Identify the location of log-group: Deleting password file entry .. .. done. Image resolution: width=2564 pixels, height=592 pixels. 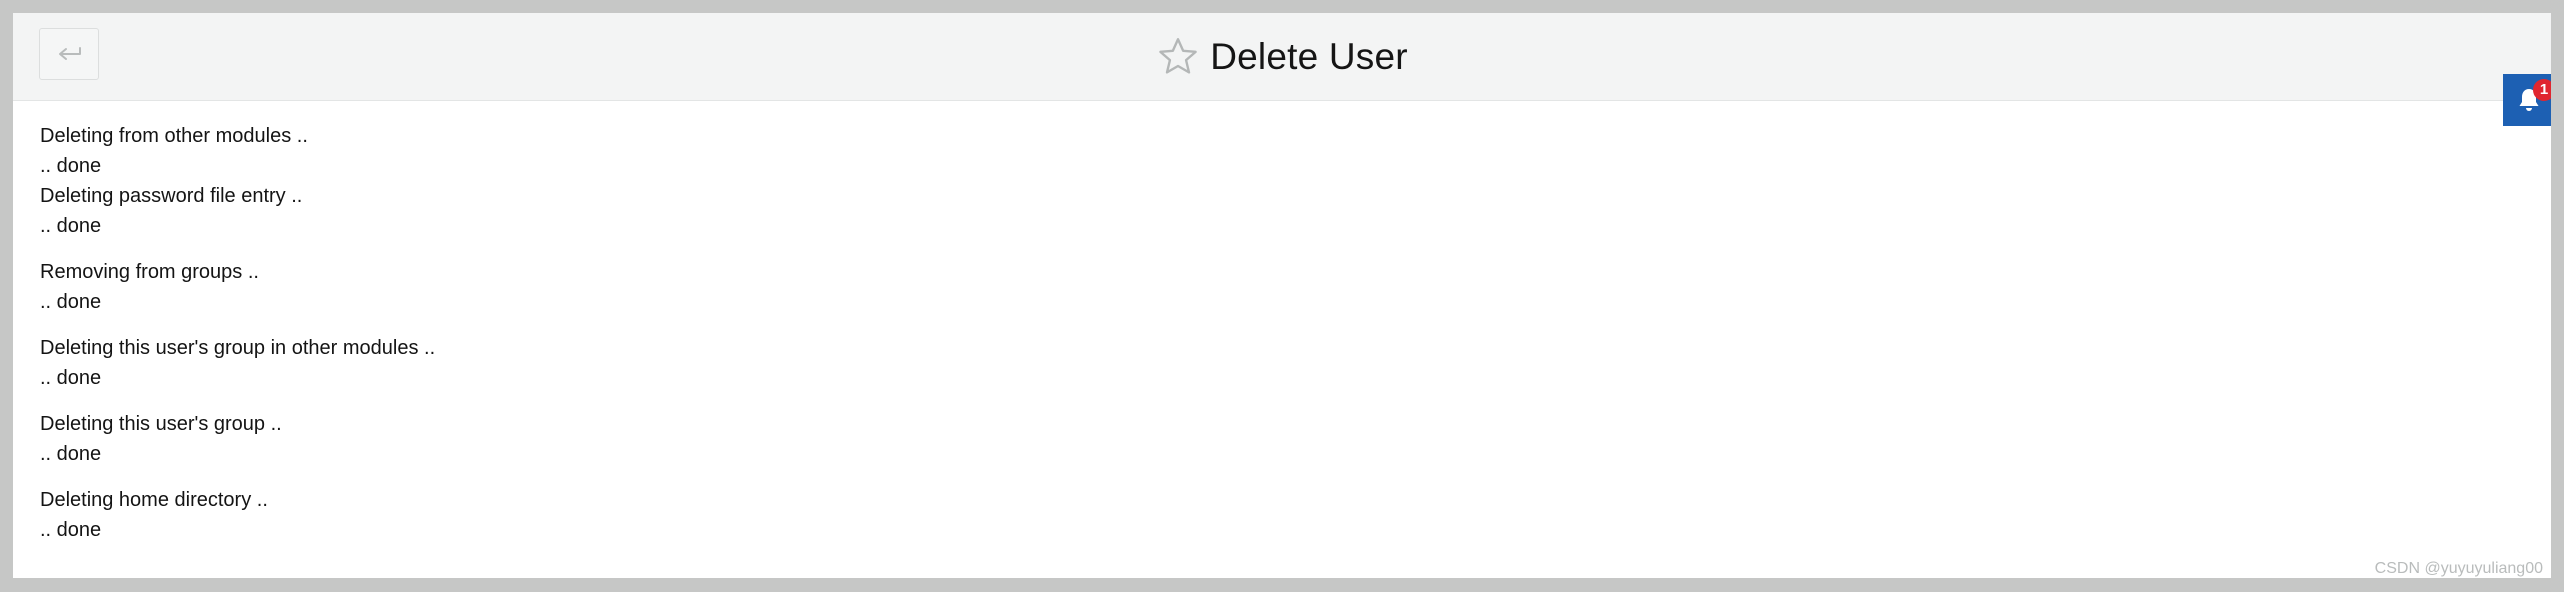
(237, 211).